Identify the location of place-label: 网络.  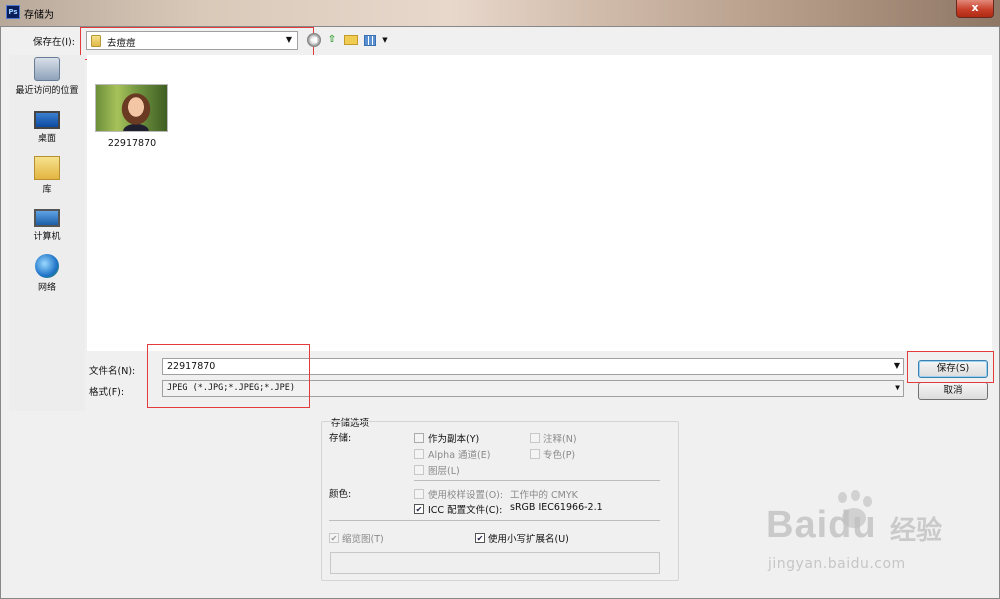
(46, 288).